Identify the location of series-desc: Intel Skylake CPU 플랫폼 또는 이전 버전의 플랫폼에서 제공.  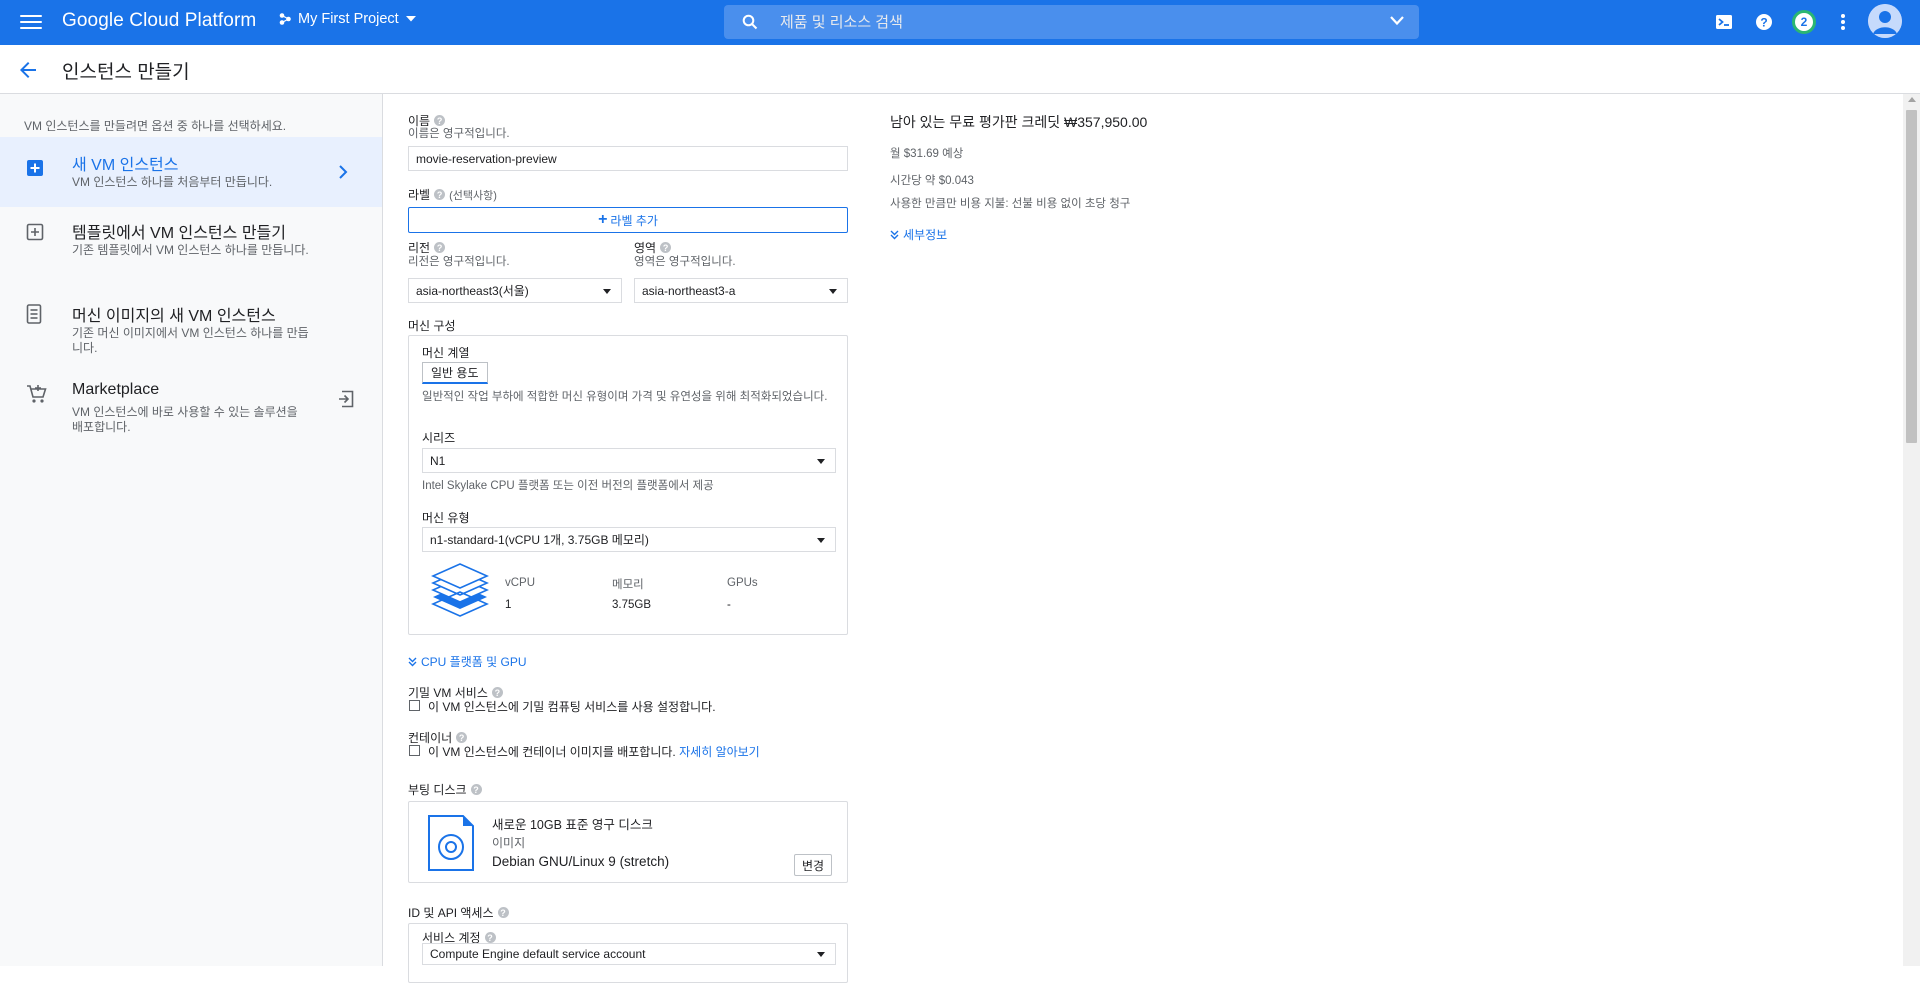
(568, 486).